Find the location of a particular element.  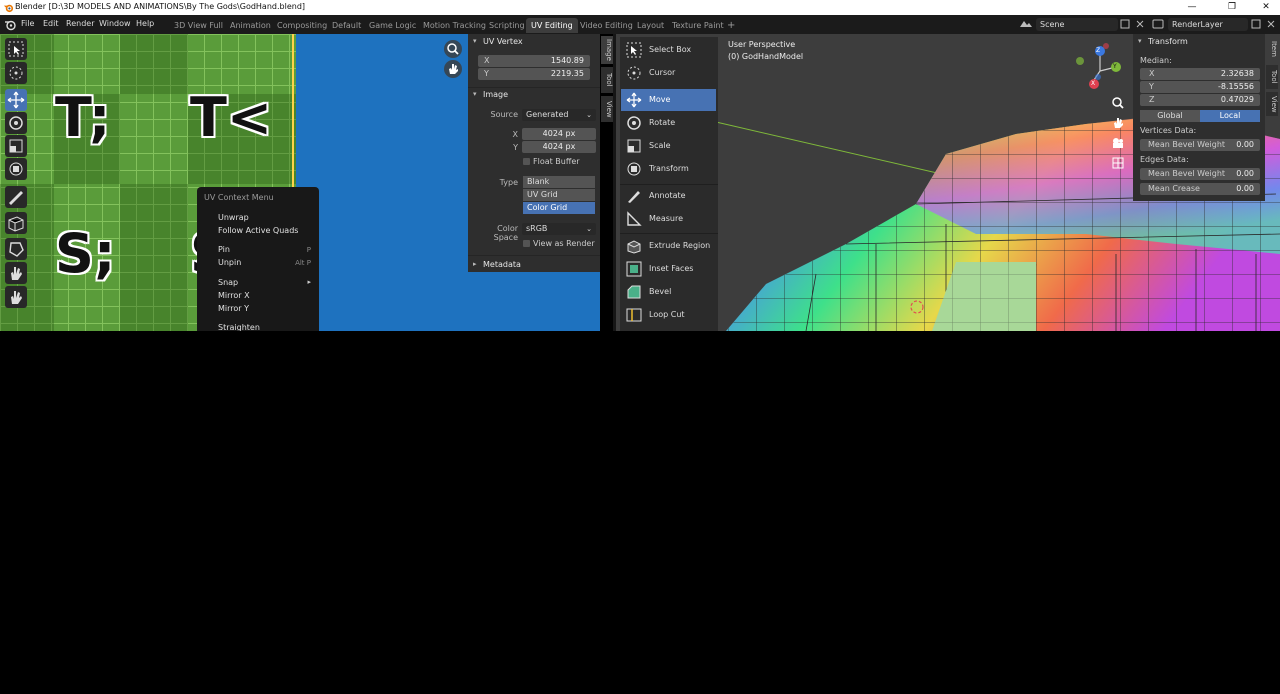

gizmo-neg-x-icon is located at coordinates (1106, 46).